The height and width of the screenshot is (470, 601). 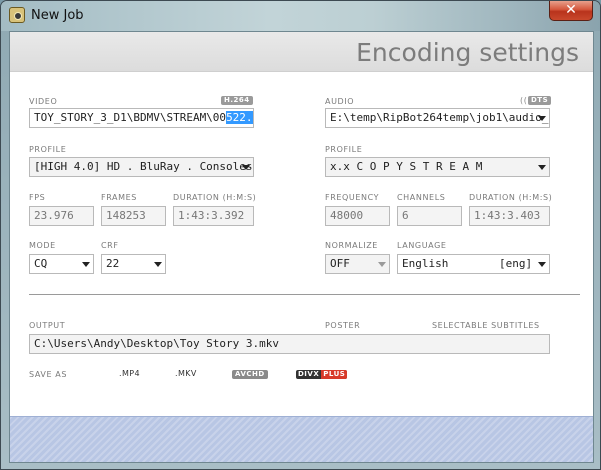 What do you see at coordinates (215, 197) in the screenshot?
I see `video-duration-label: DURATION (H:M:S)` at bounding box center [215, 197].